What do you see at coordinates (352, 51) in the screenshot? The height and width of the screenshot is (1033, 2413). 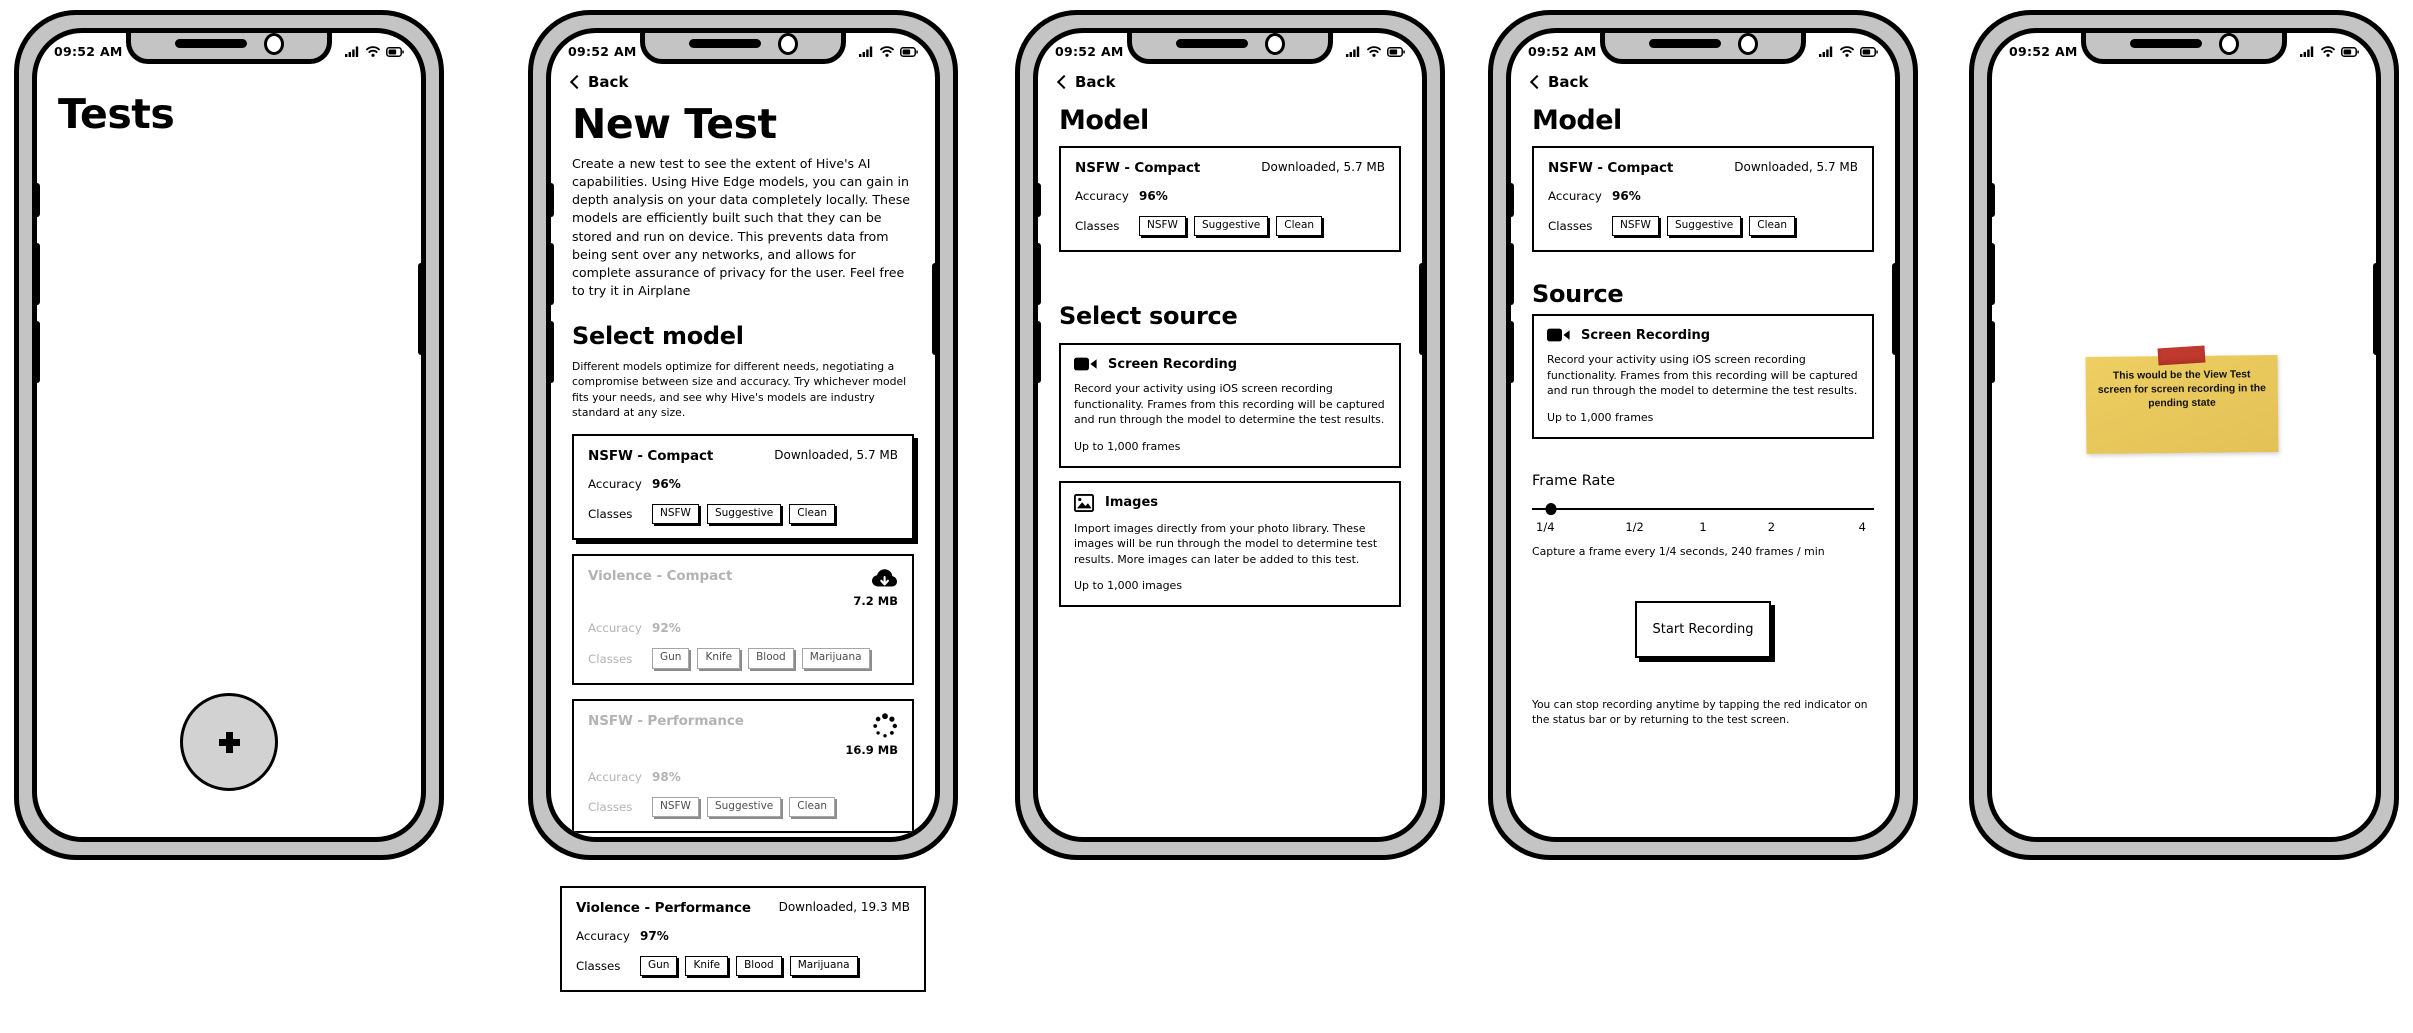 I see `cellular-icon` at bounding box center [352, 51].